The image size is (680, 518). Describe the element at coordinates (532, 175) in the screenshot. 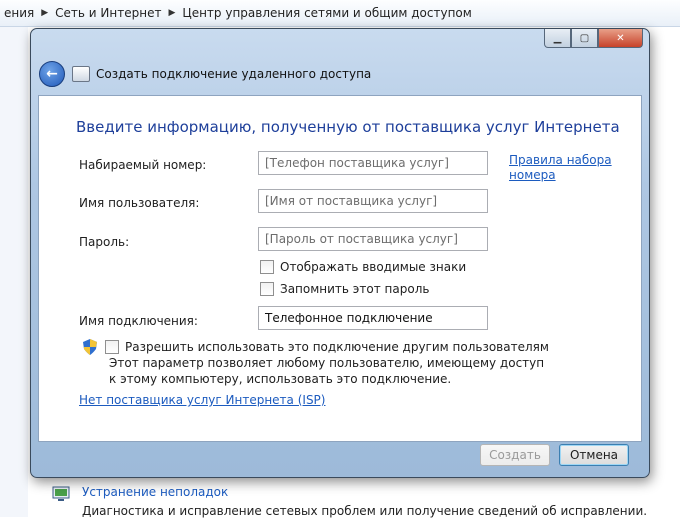

I see `dialing-rules-link-cont: номера` at that location.